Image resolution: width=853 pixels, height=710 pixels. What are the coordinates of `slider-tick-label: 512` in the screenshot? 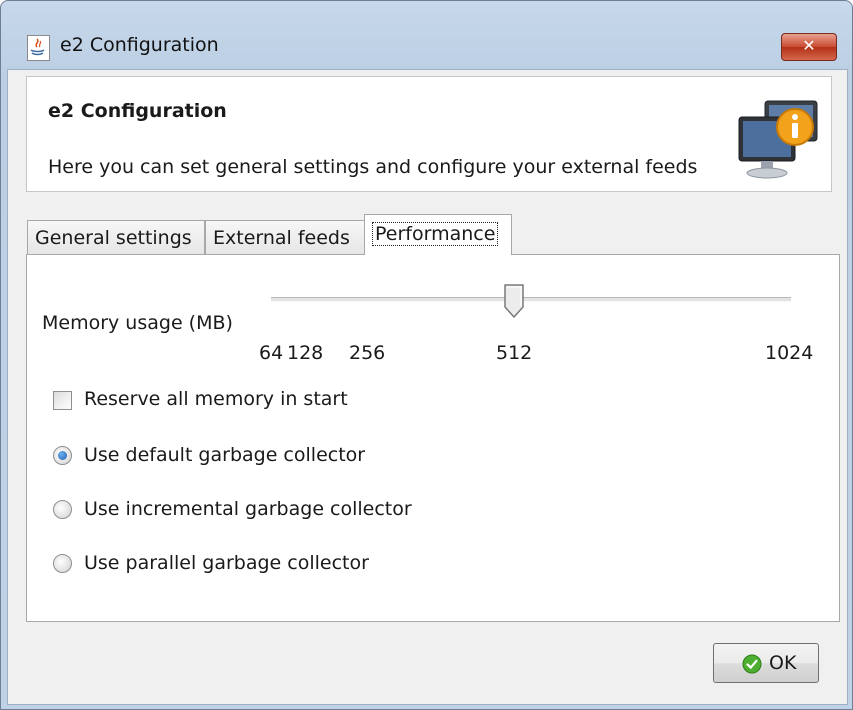 It's located at (514, 353).